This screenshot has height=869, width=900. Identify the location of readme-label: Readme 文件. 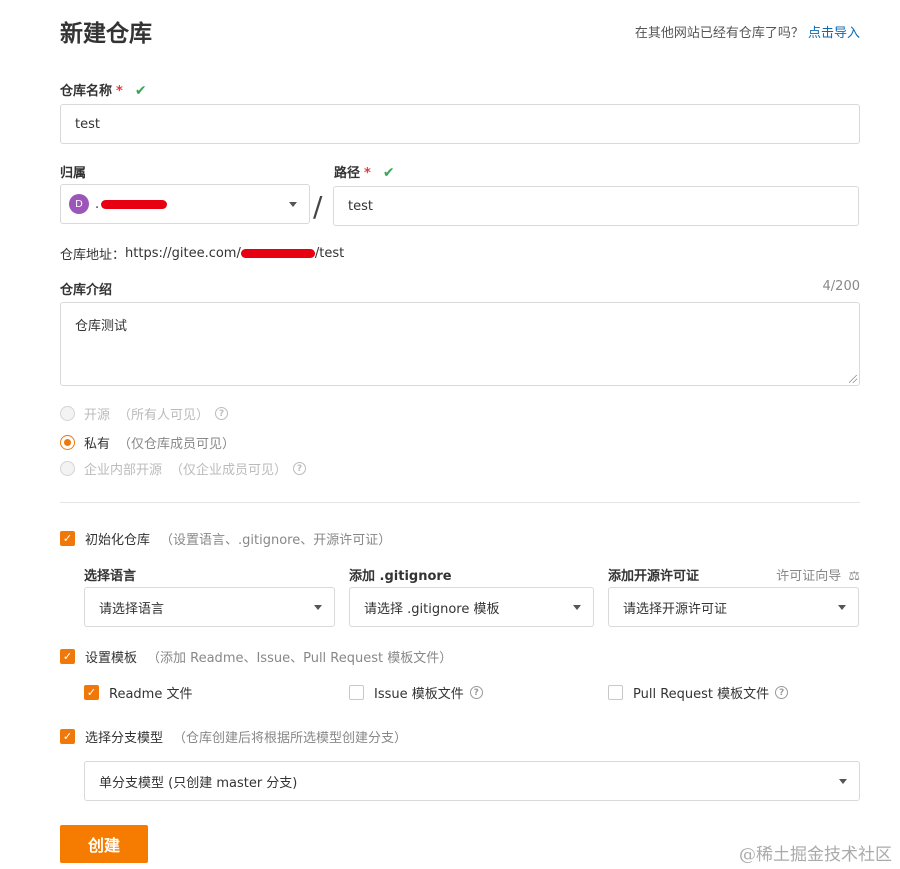
(151, 694).